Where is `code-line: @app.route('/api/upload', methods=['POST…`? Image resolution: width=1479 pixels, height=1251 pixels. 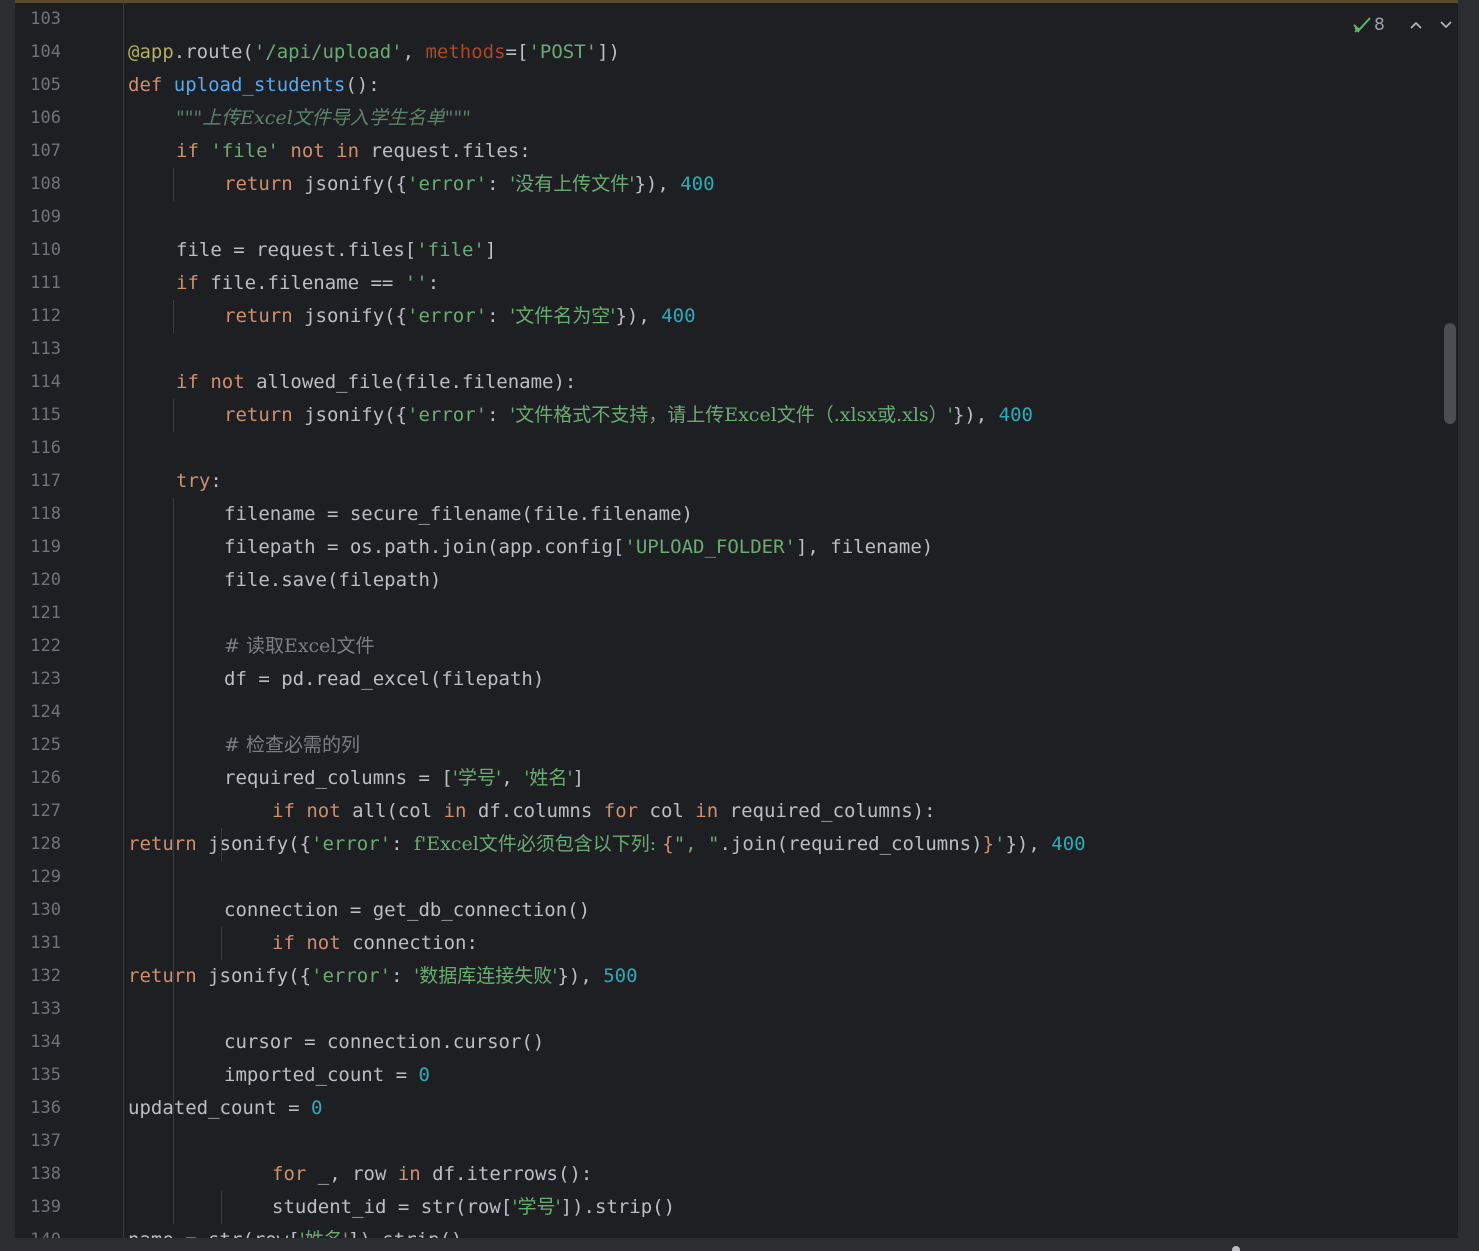 code-line: @app.route('/api/upload', methods=['POST… is located at coordinates (374, 52).